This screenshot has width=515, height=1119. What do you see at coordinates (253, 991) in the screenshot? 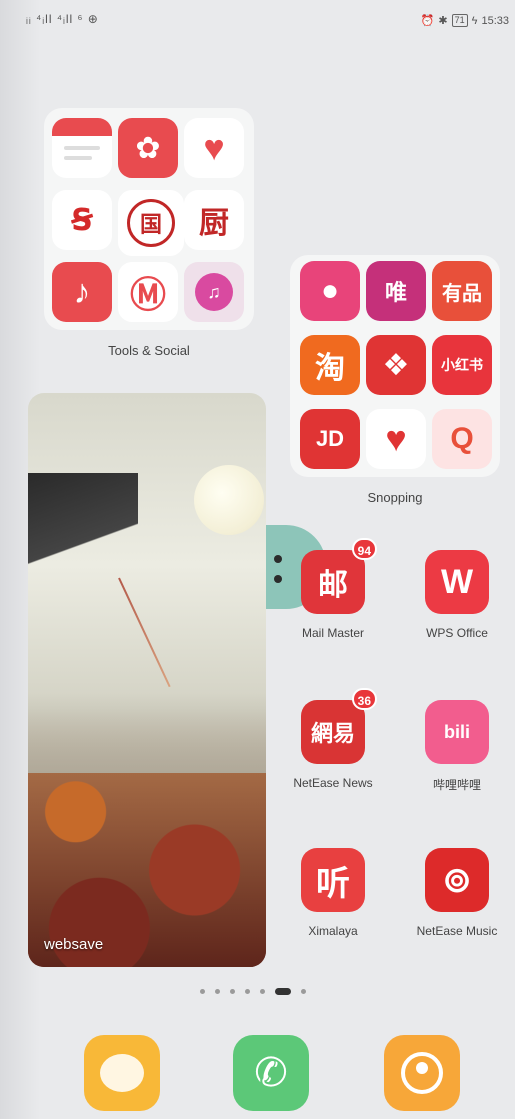
I see `page-indicator` at bounding box center [253, 991].